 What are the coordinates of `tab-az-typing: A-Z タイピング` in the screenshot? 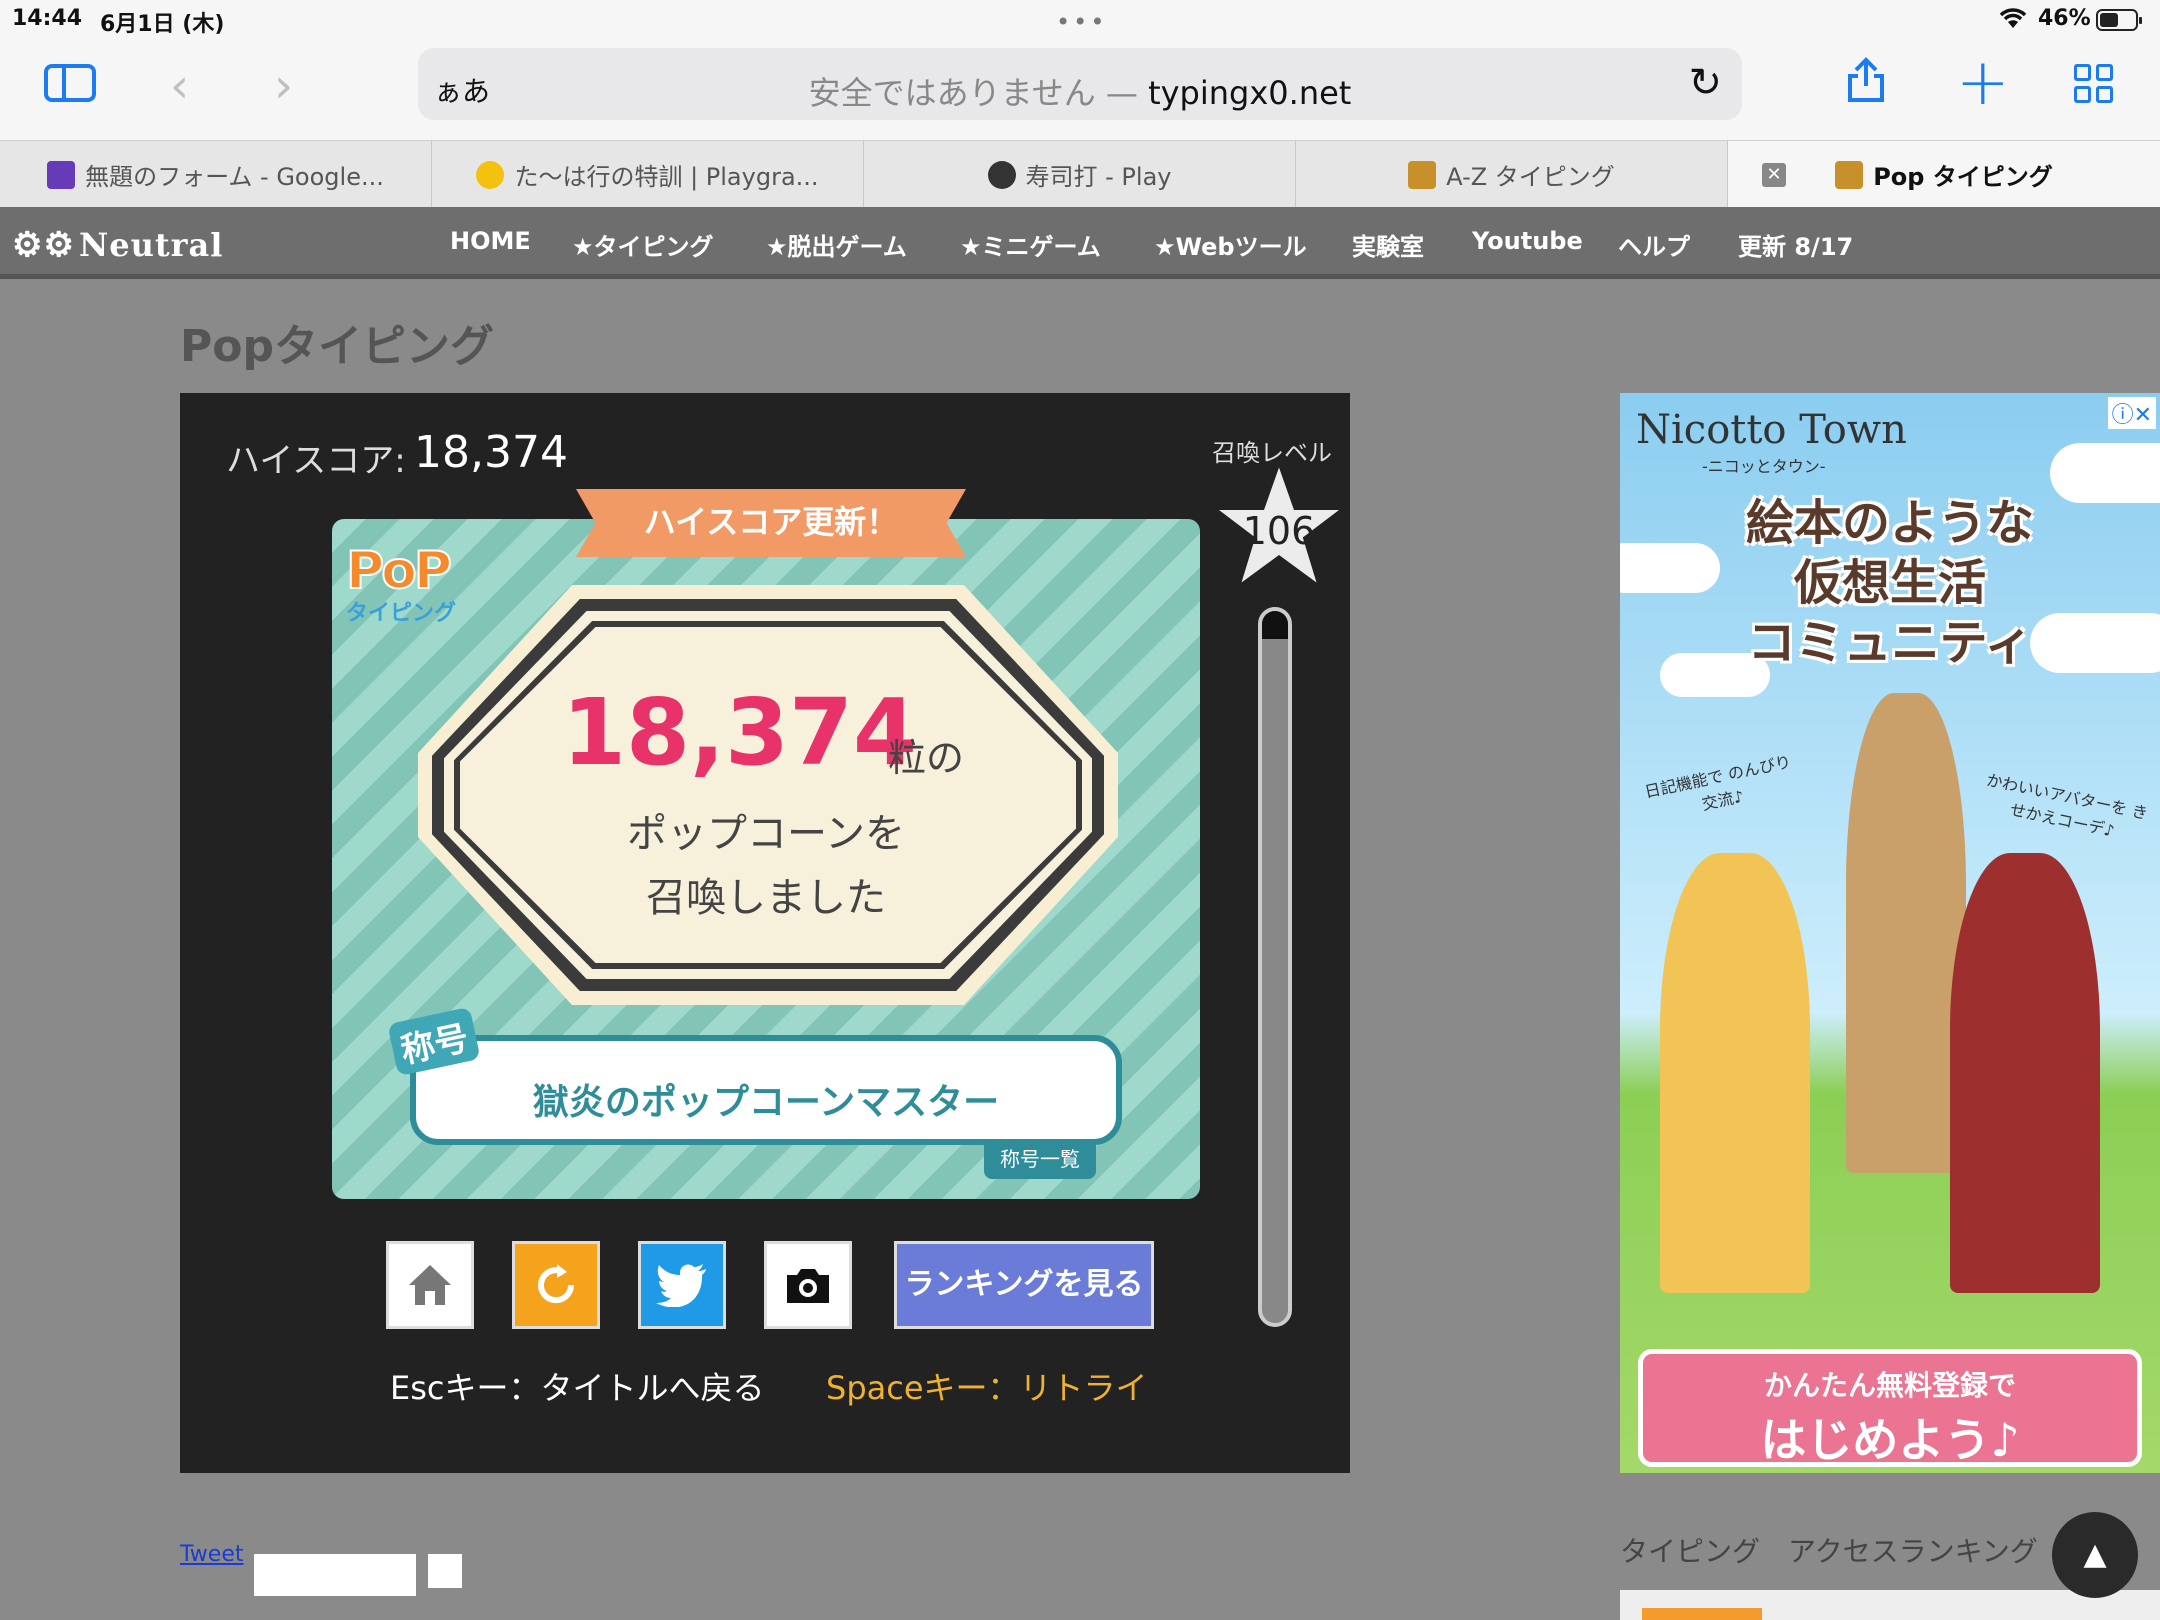 It's located at (1512, 174).